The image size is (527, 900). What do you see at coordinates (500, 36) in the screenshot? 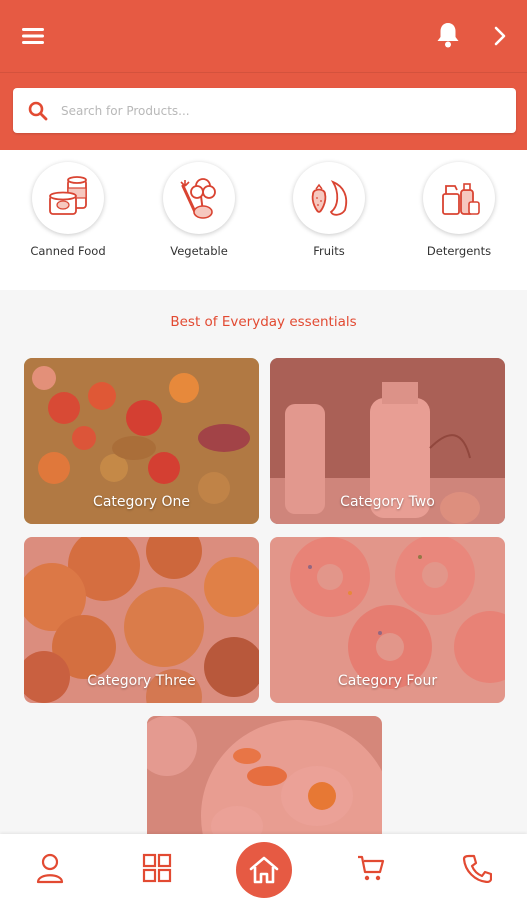
I see `chevron-right-icon` at bounding box center [500, 36].